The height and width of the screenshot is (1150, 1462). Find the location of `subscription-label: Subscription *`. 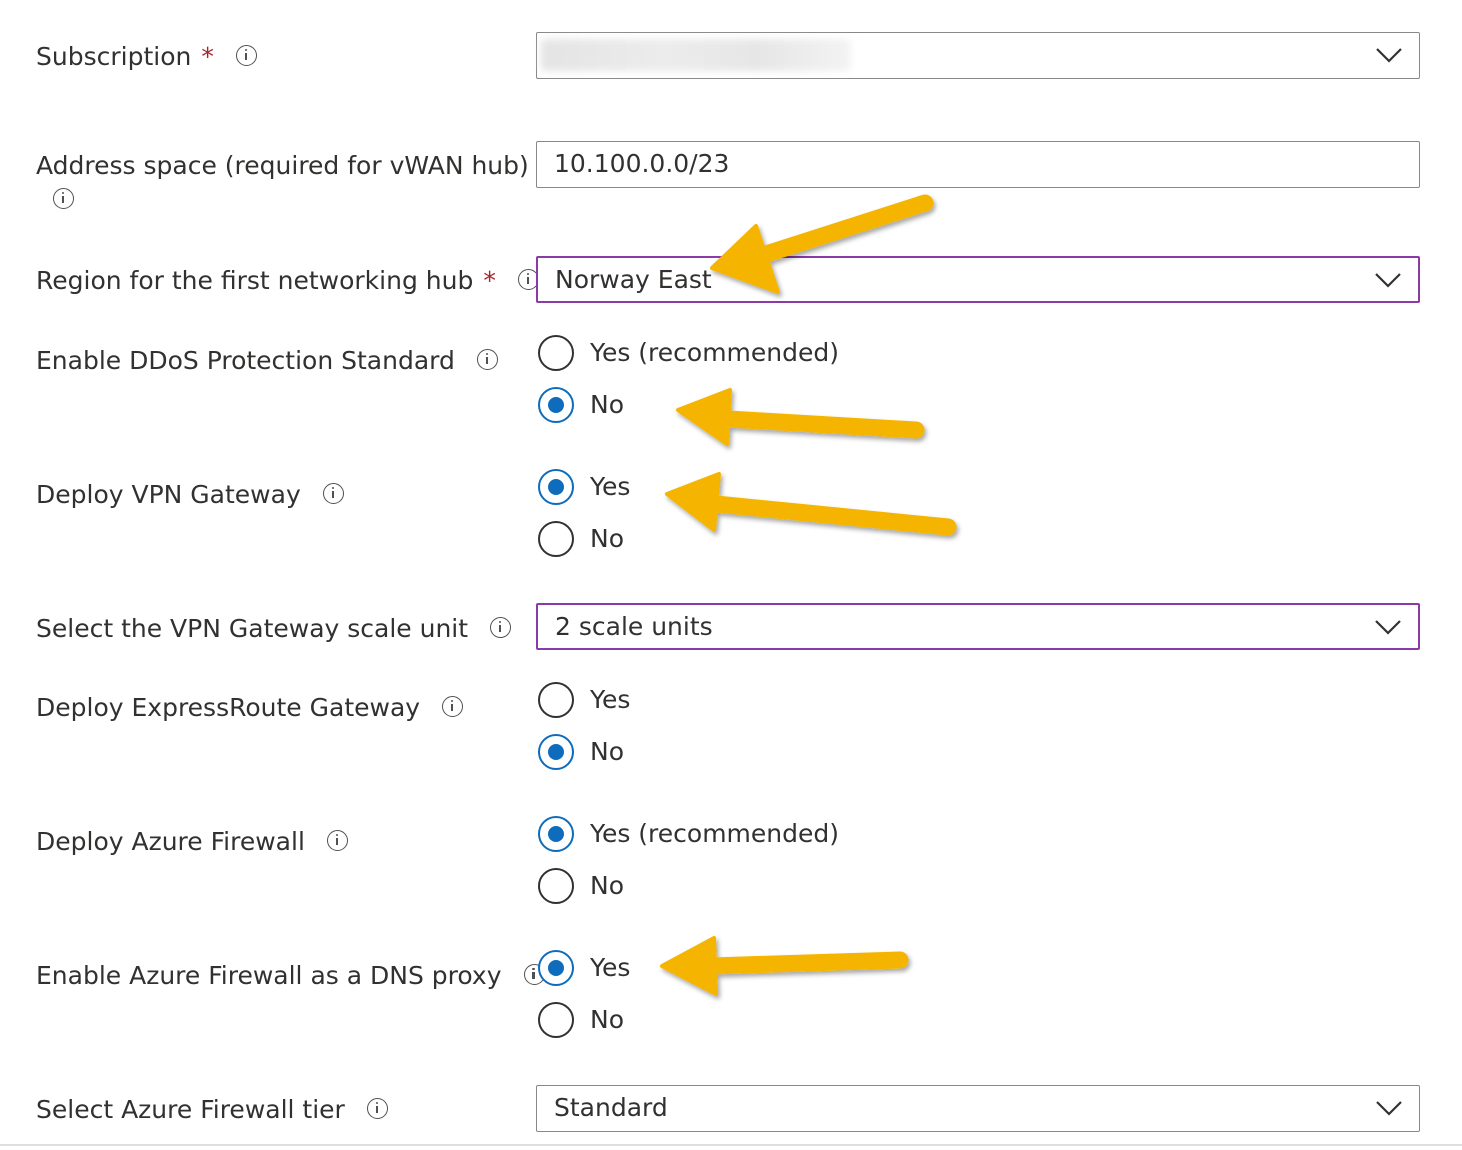

subscription-label: Subscription * is located at coordinates (146, 57).